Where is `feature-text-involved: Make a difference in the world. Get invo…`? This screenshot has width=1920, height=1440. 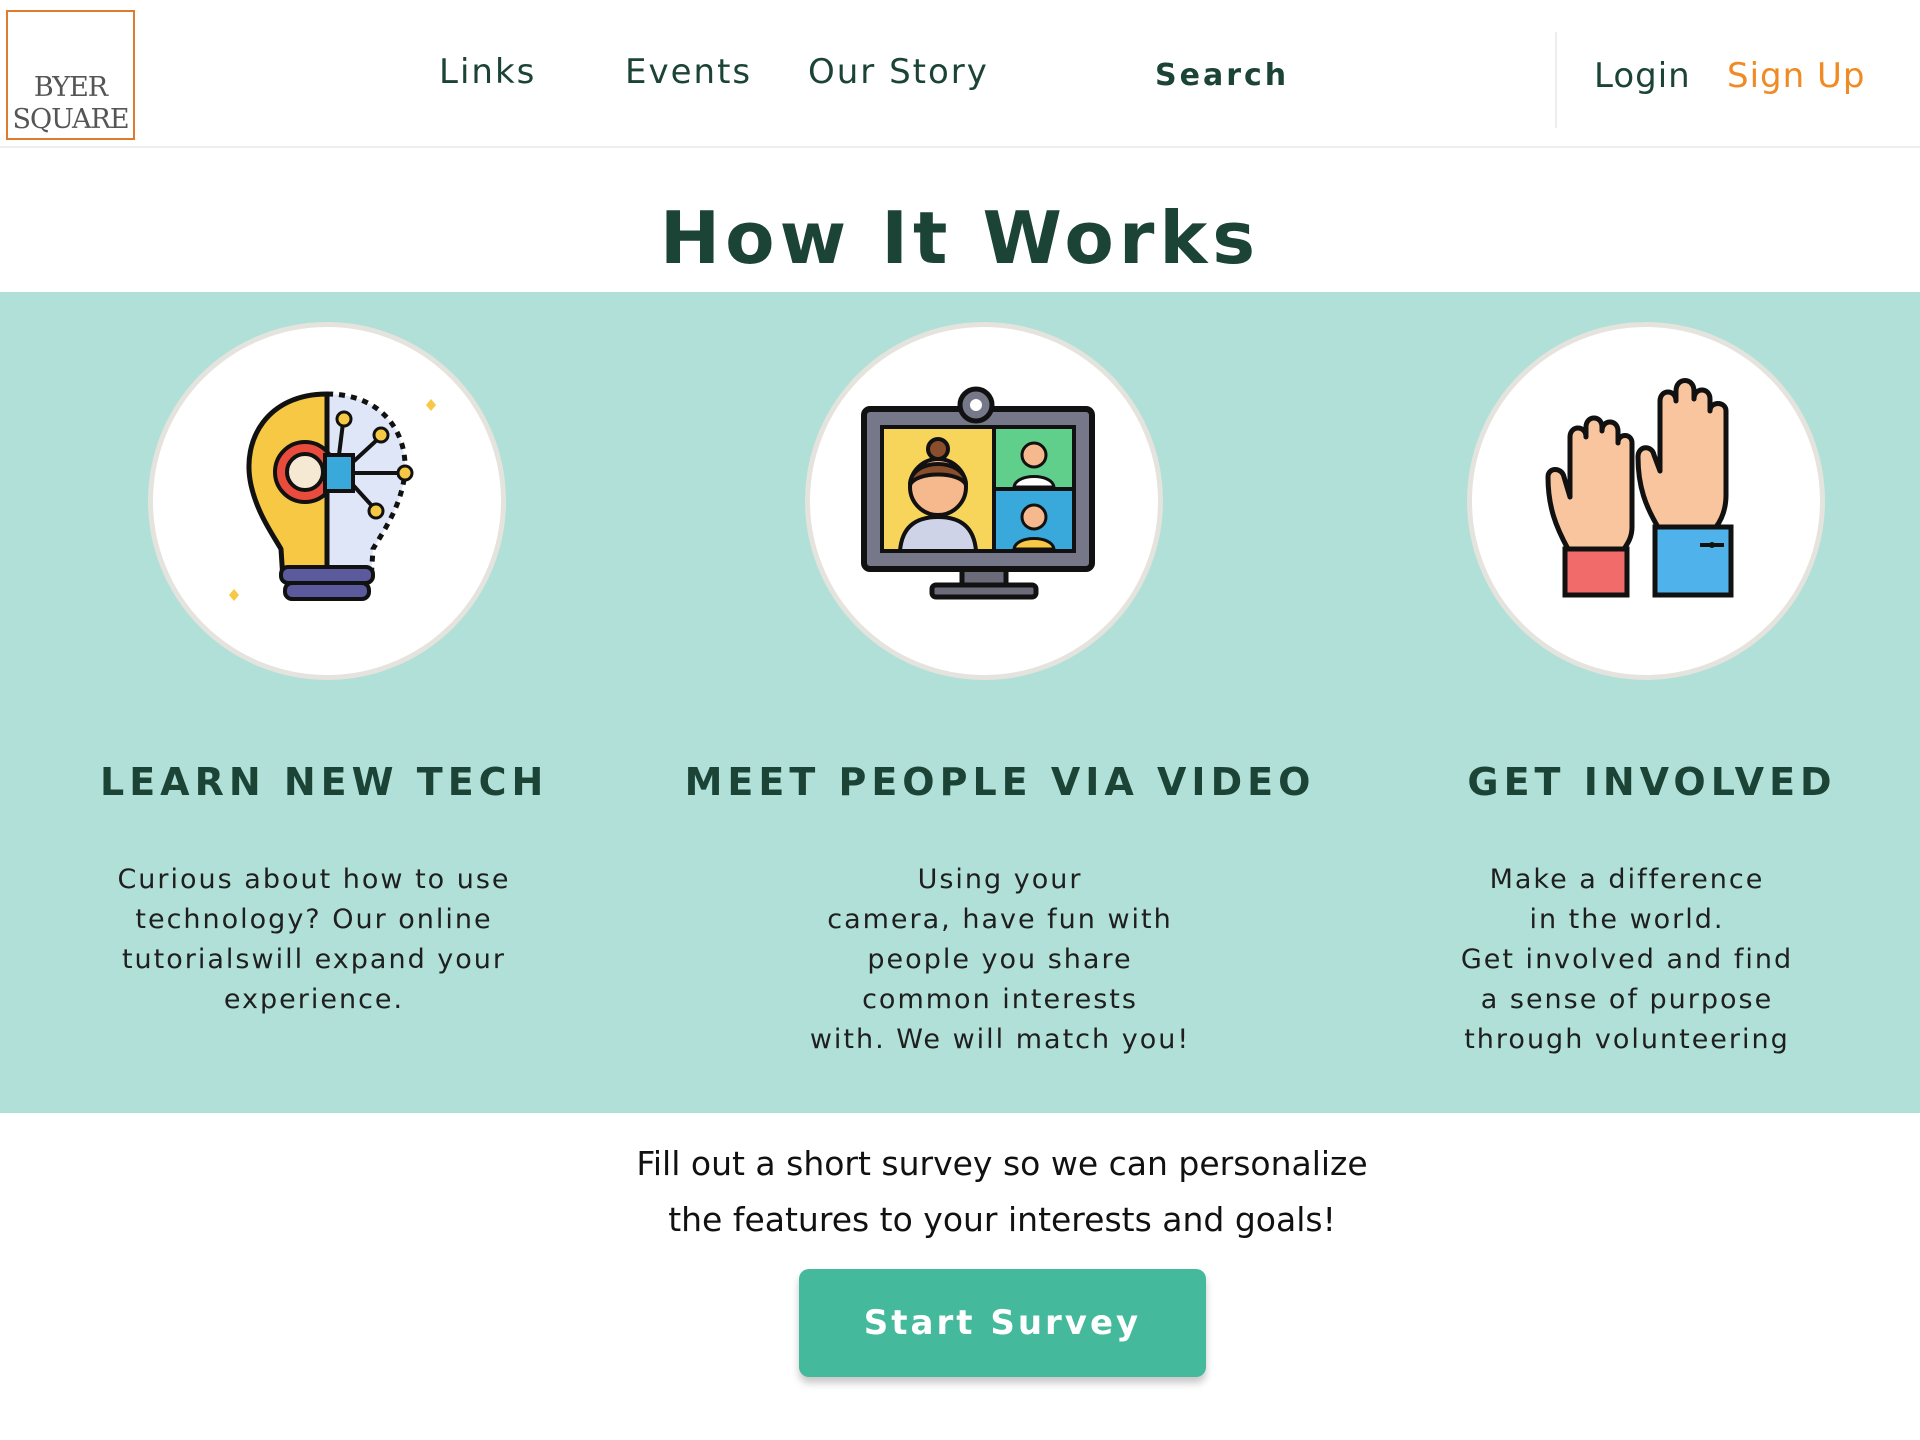 feature-text-involved: Make a difference in the world. Get invo… is located at coordinates (1627, 959).